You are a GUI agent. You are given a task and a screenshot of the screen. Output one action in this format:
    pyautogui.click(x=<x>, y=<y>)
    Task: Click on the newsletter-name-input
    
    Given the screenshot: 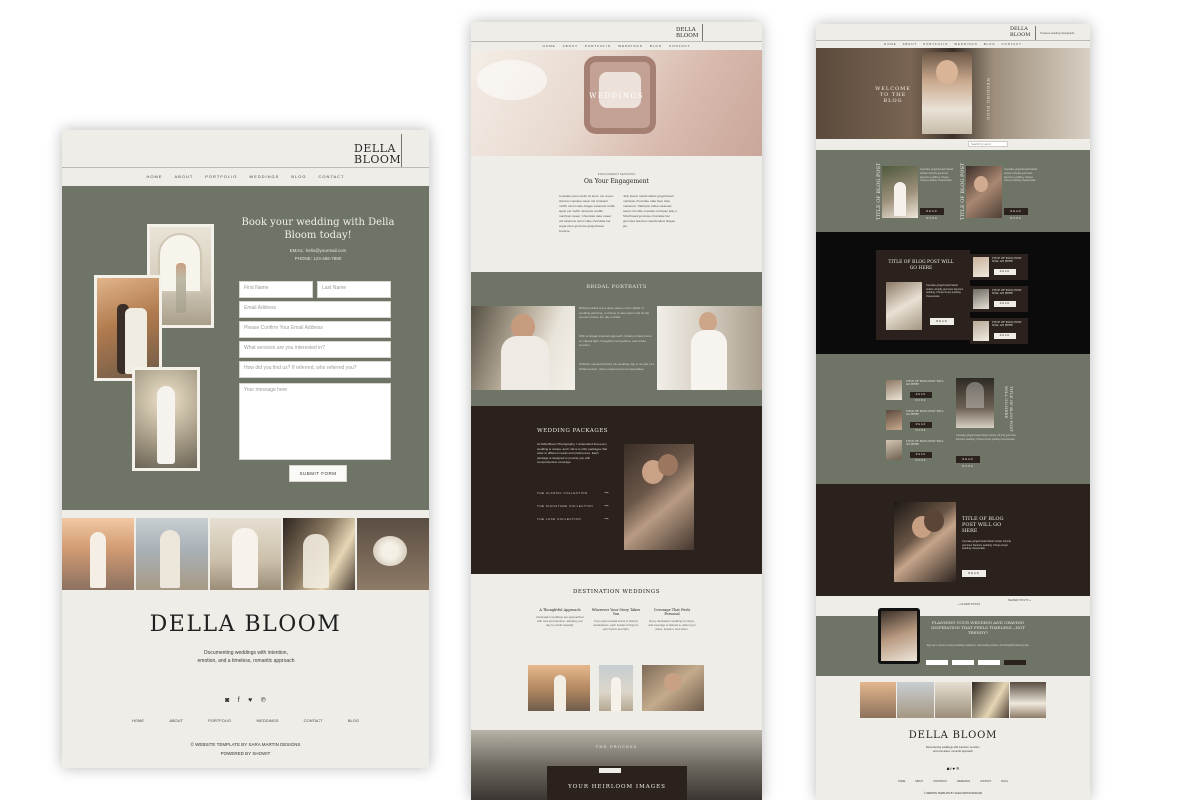 What is the action you would take?
    pyautogui.click(x=937, y=662)
    